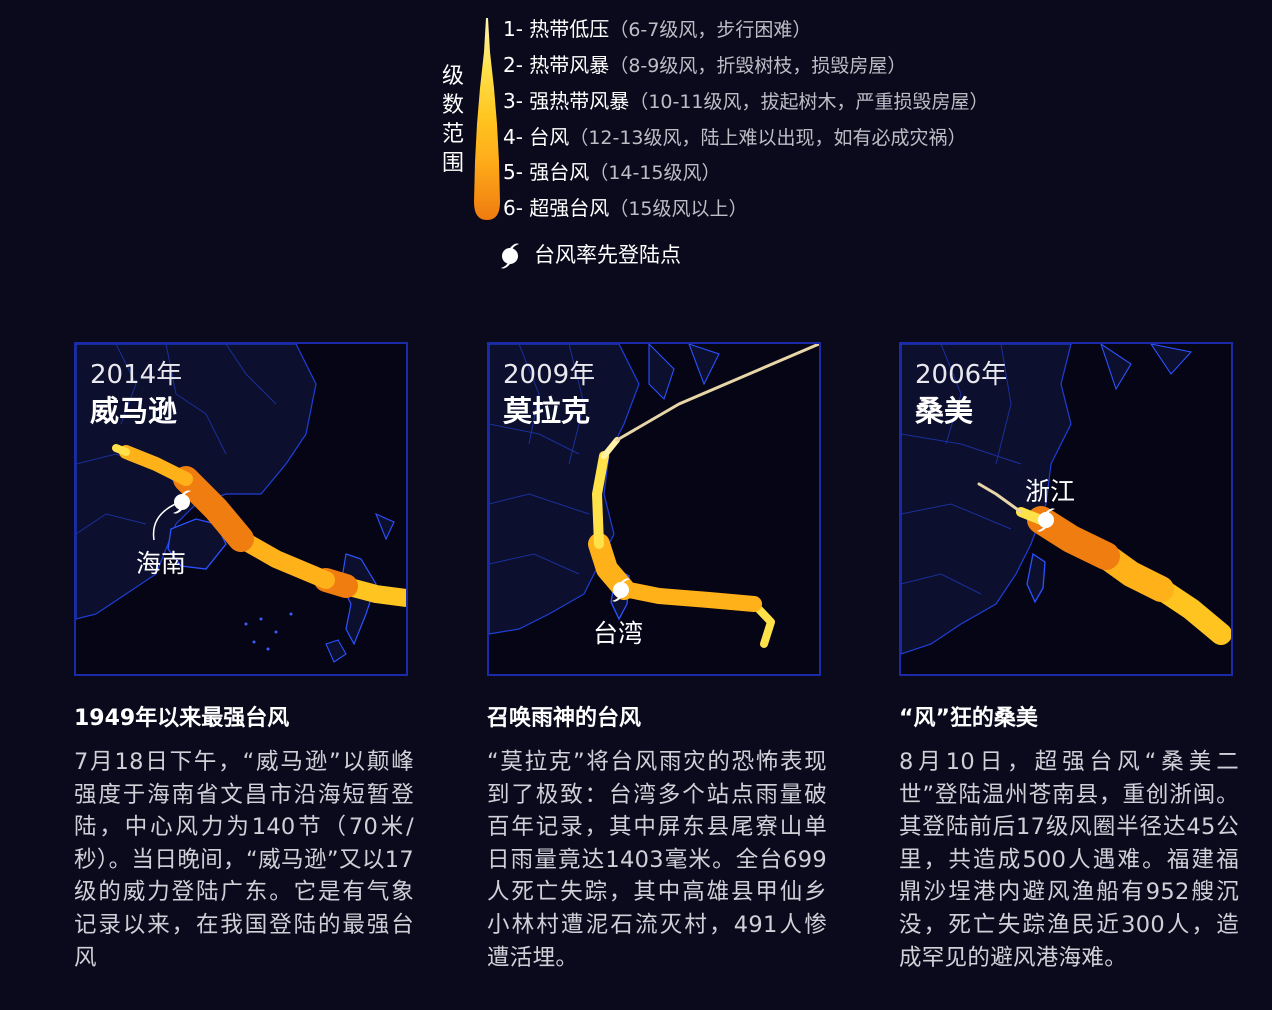  Describe the element at coordinates (566, 101) in the screenshot. I see `legend-level-label: 3- 强热带风暴` at that location.